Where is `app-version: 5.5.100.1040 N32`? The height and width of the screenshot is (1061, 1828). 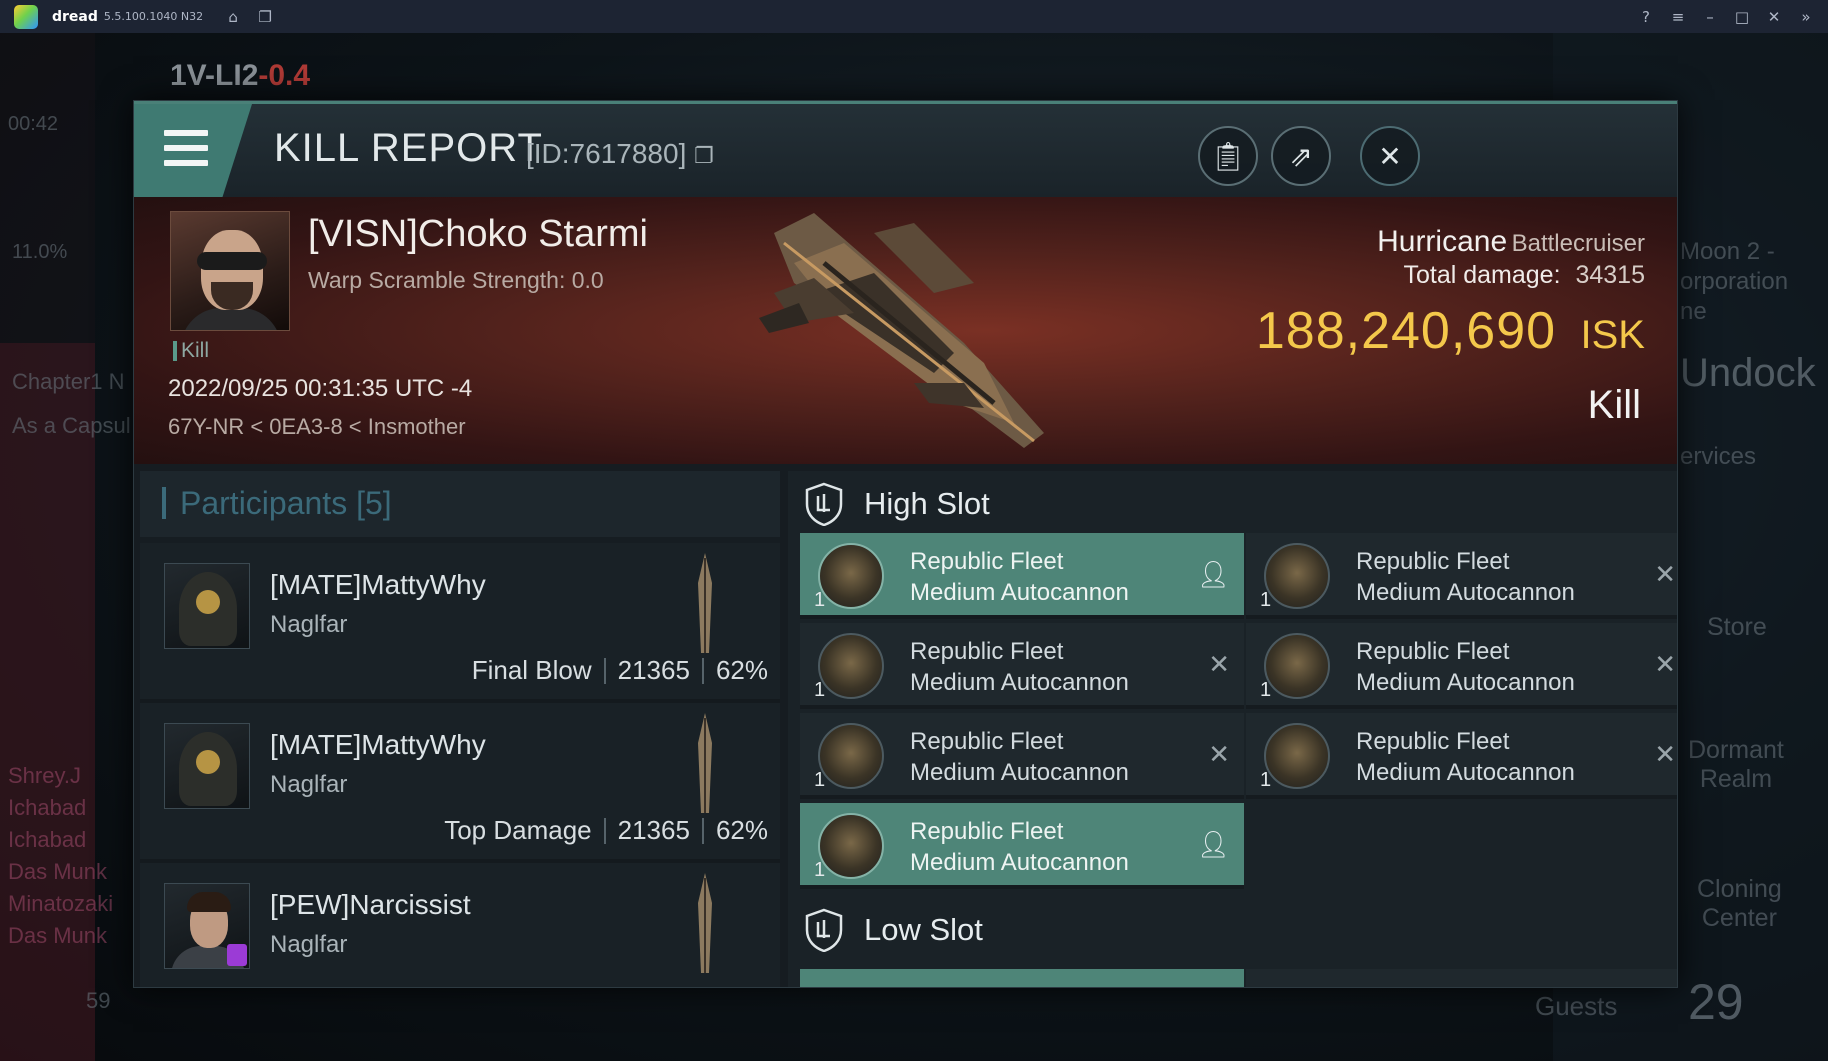 app-version: 5.5.100.1040 N32 is located at coordinates (153, 16).